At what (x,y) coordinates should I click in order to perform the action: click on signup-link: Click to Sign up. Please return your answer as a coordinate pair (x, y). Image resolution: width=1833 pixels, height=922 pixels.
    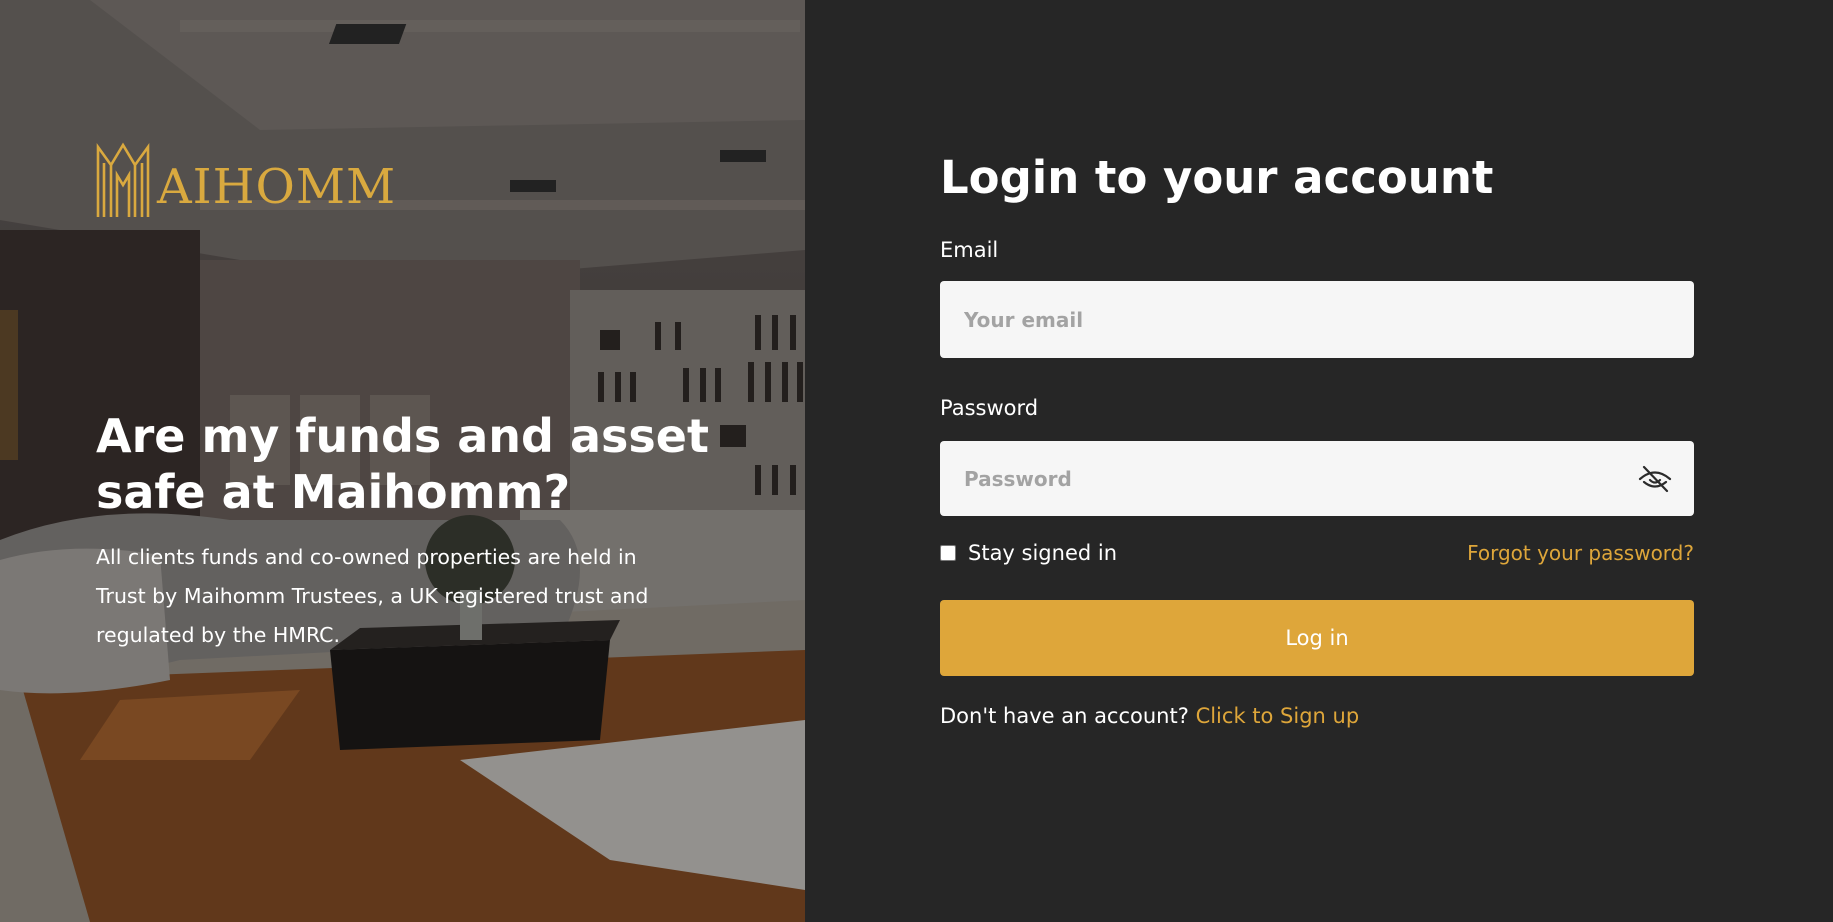
    Looking at the image, I should click on (1278, 716).